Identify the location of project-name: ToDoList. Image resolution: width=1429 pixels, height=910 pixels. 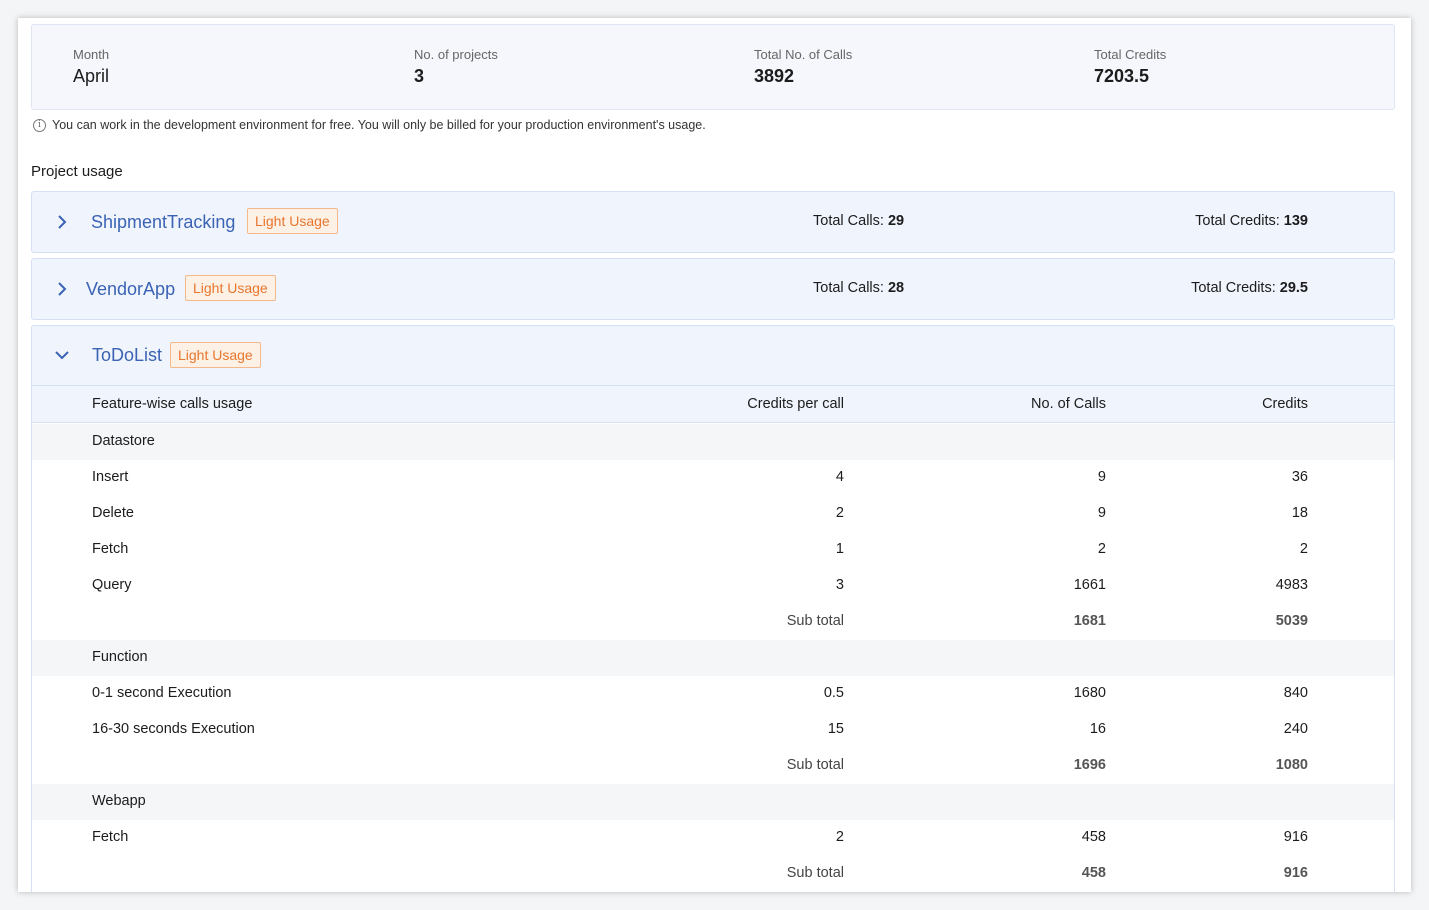
(127, 355).